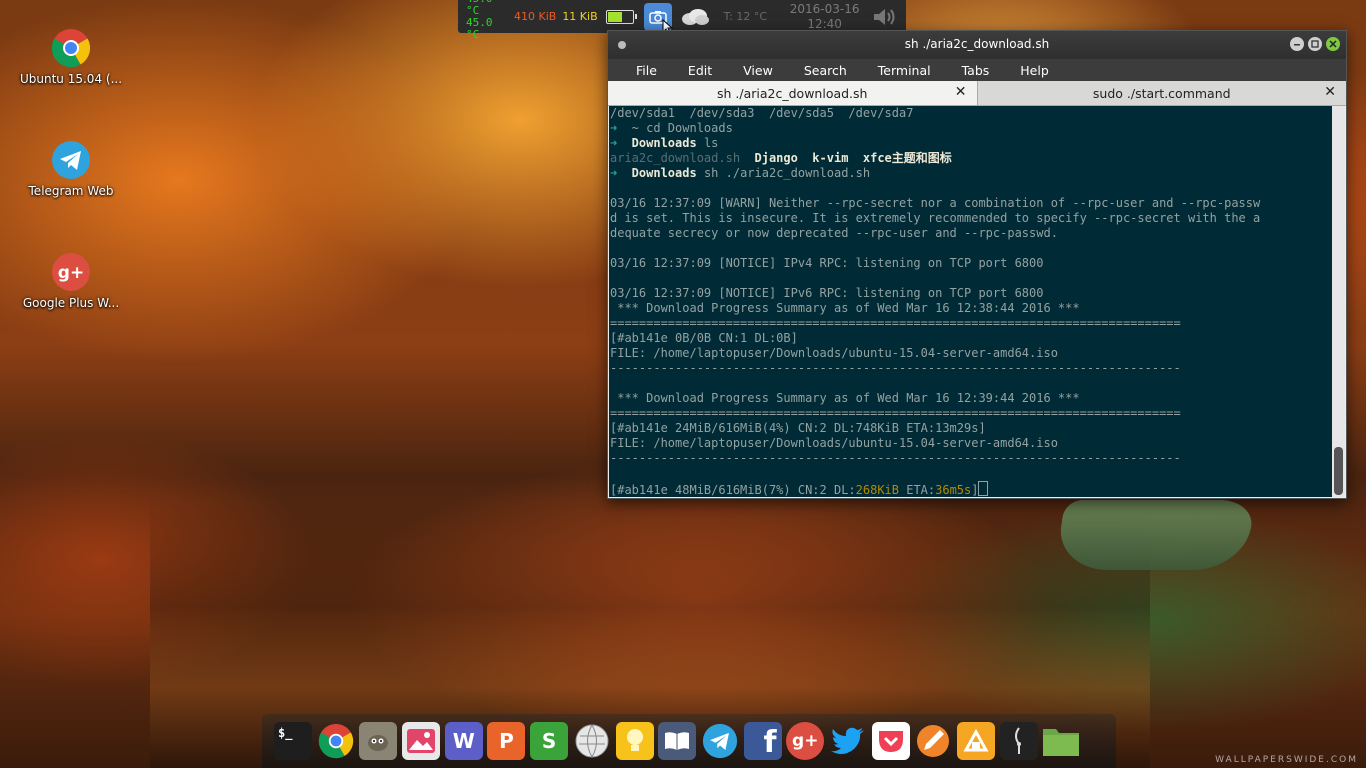 The height and width of the screenshot is (768, 1366). Describe the element at coordinates (758, 70) in the screenshot. I see `menu-view: View` at that location.